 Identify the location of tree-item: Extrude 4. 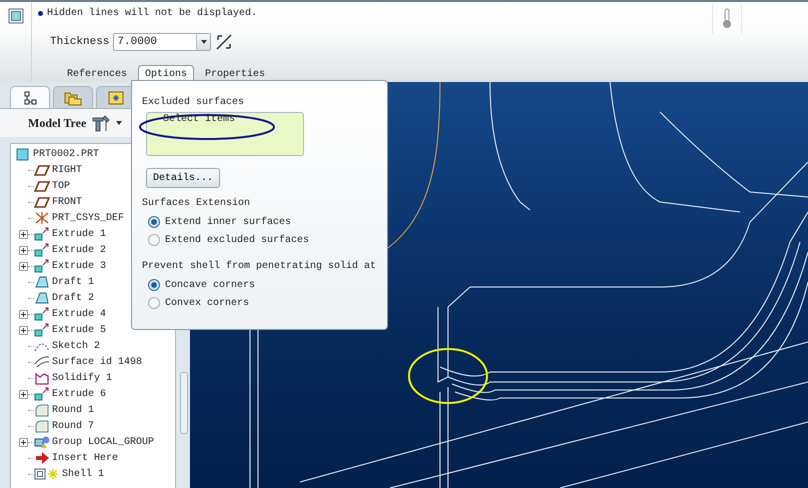
(60, 314).